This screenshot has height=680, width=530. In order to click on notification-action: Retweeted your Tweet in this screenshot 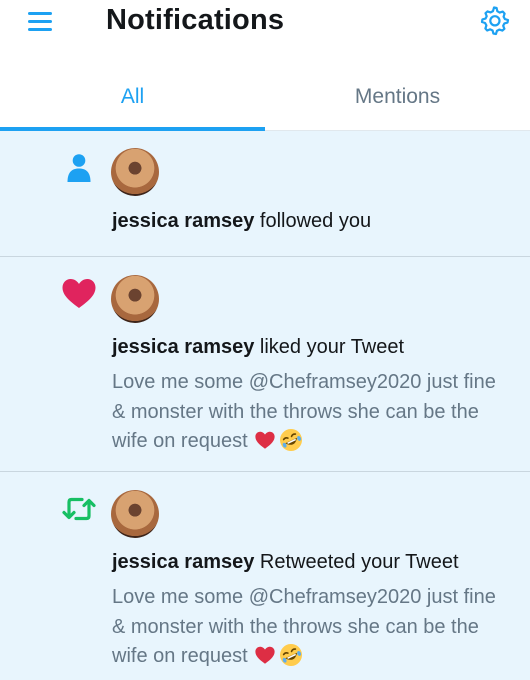, I will do `click(359, 562)`.